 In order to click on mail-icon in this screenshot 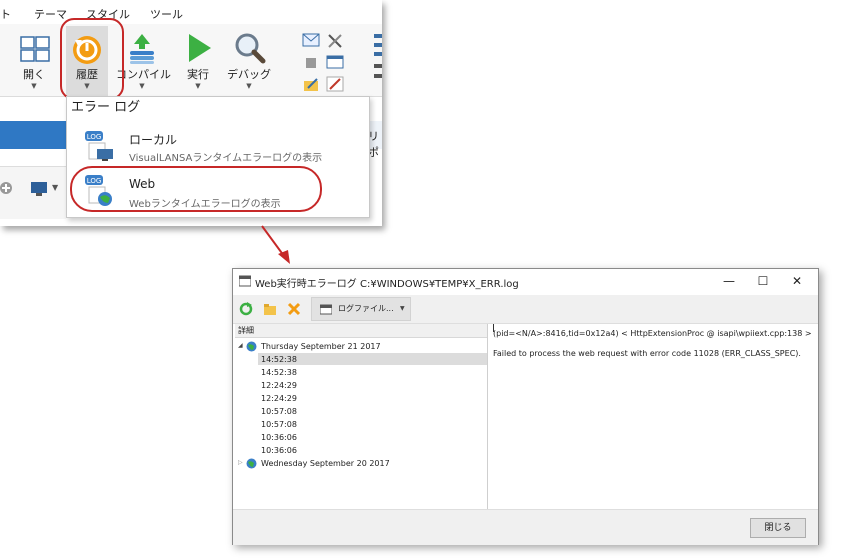, I will do `click(311, 40)`.